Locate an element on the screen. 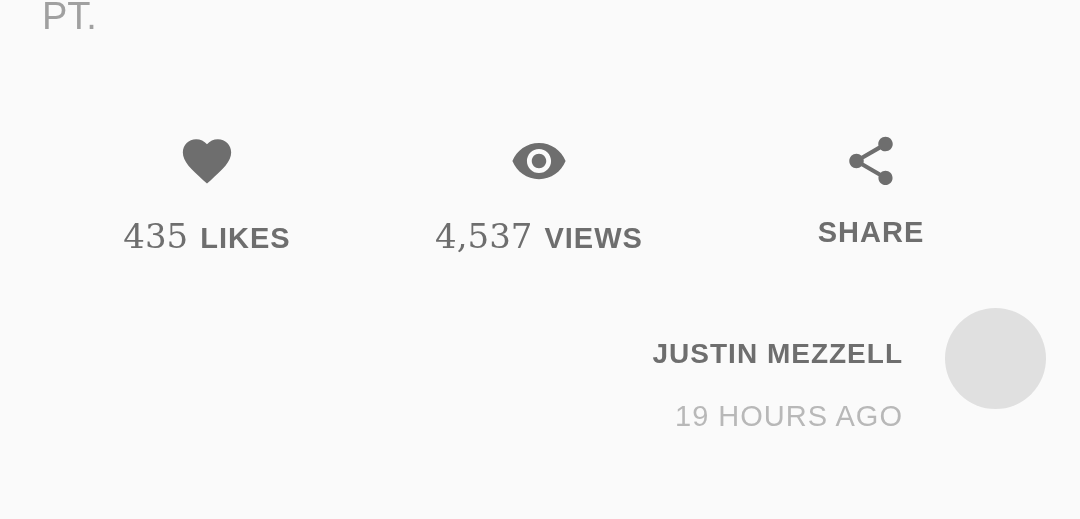 The image size is (1080, 519). stat-count: 435 is located at coordinates (156, 236).